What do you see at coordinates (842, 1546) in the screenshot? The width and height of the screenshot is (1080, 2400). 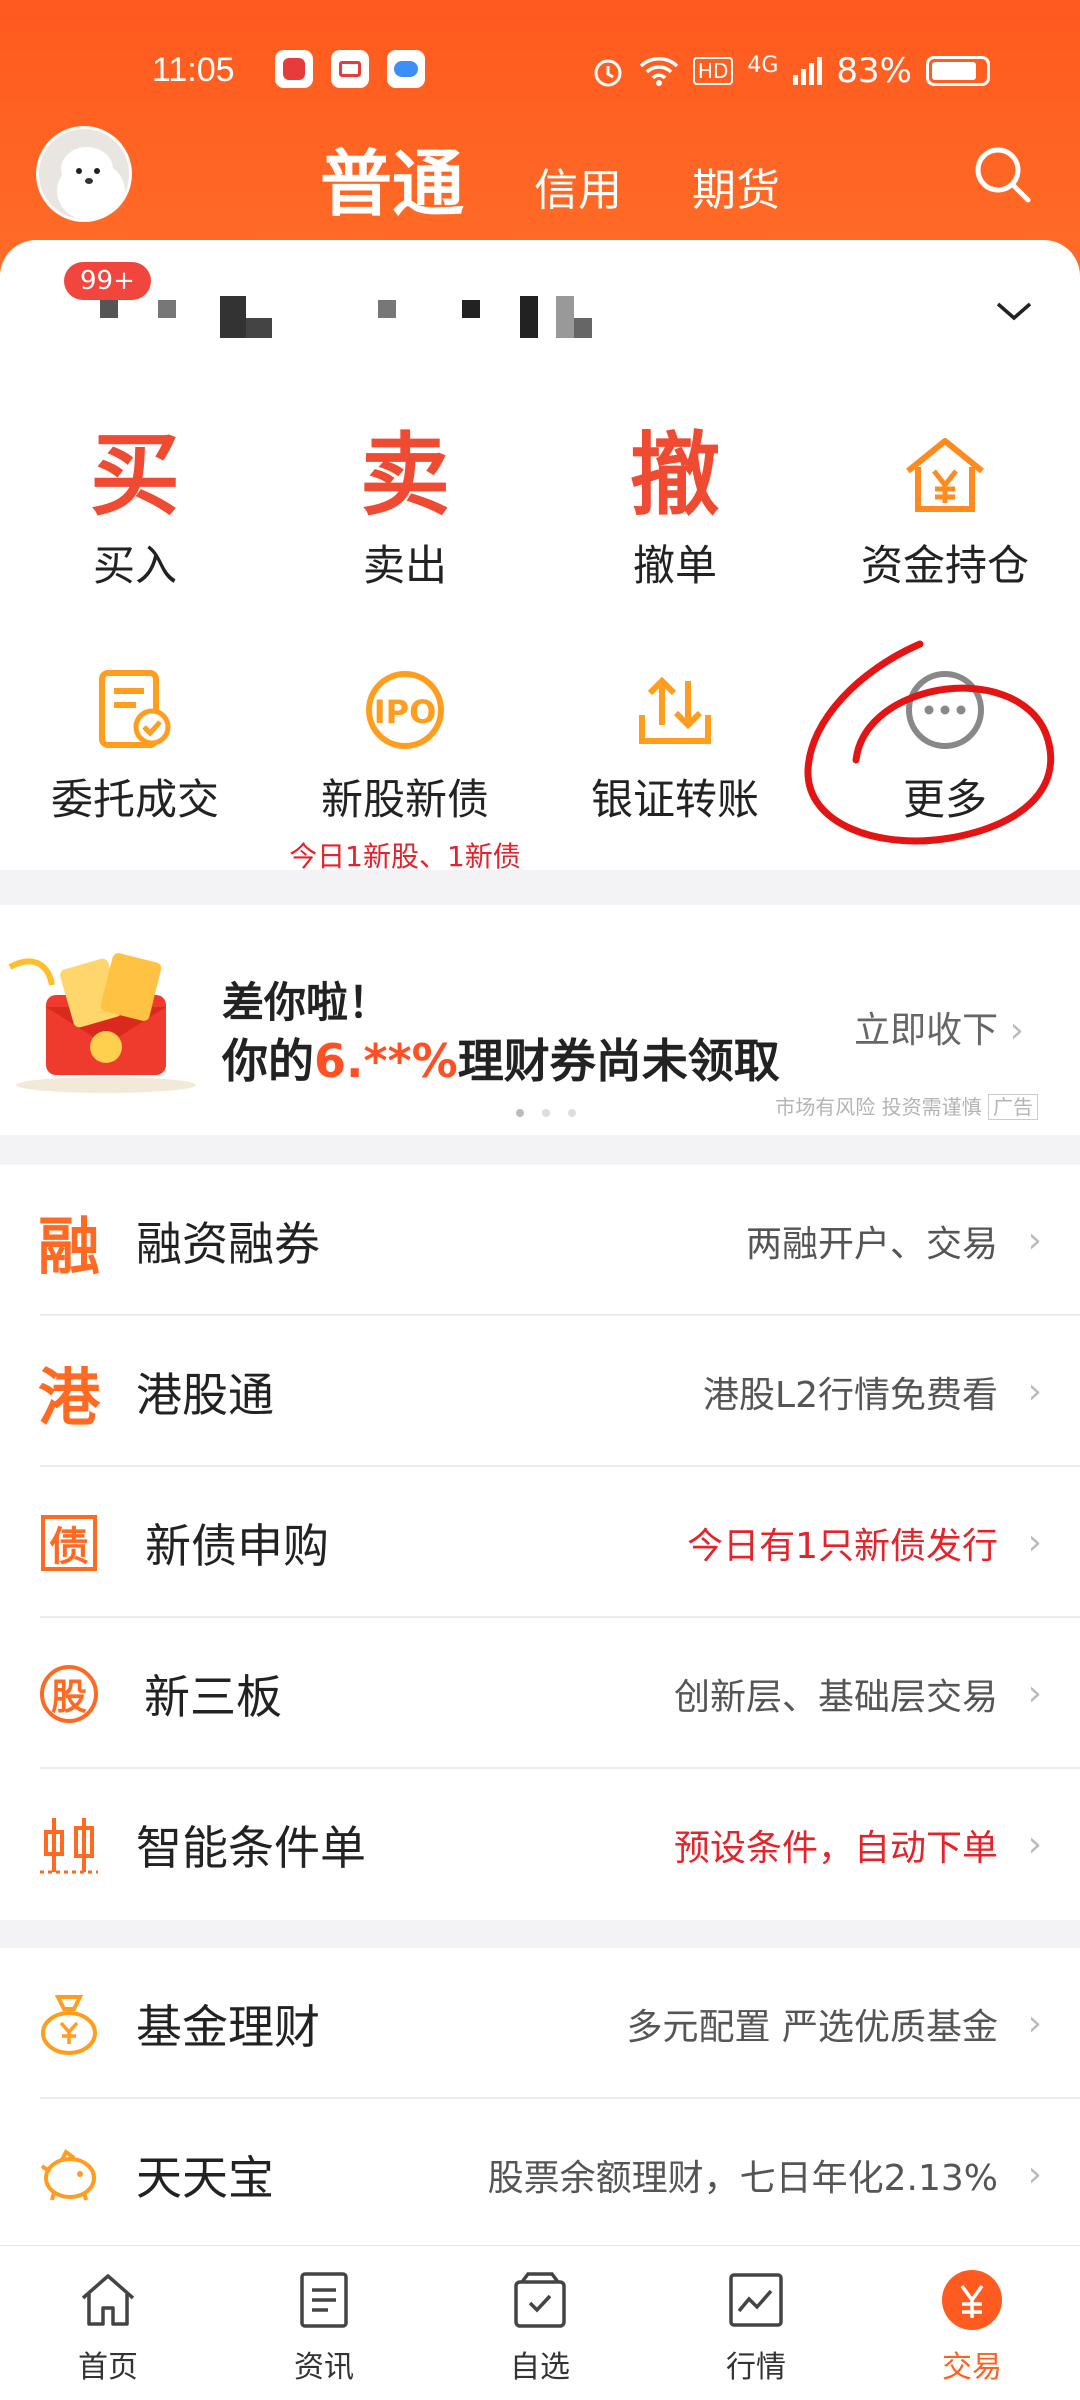 I see `list-desc: 今日有1只新债发行` at bounding box center [842, 1546].